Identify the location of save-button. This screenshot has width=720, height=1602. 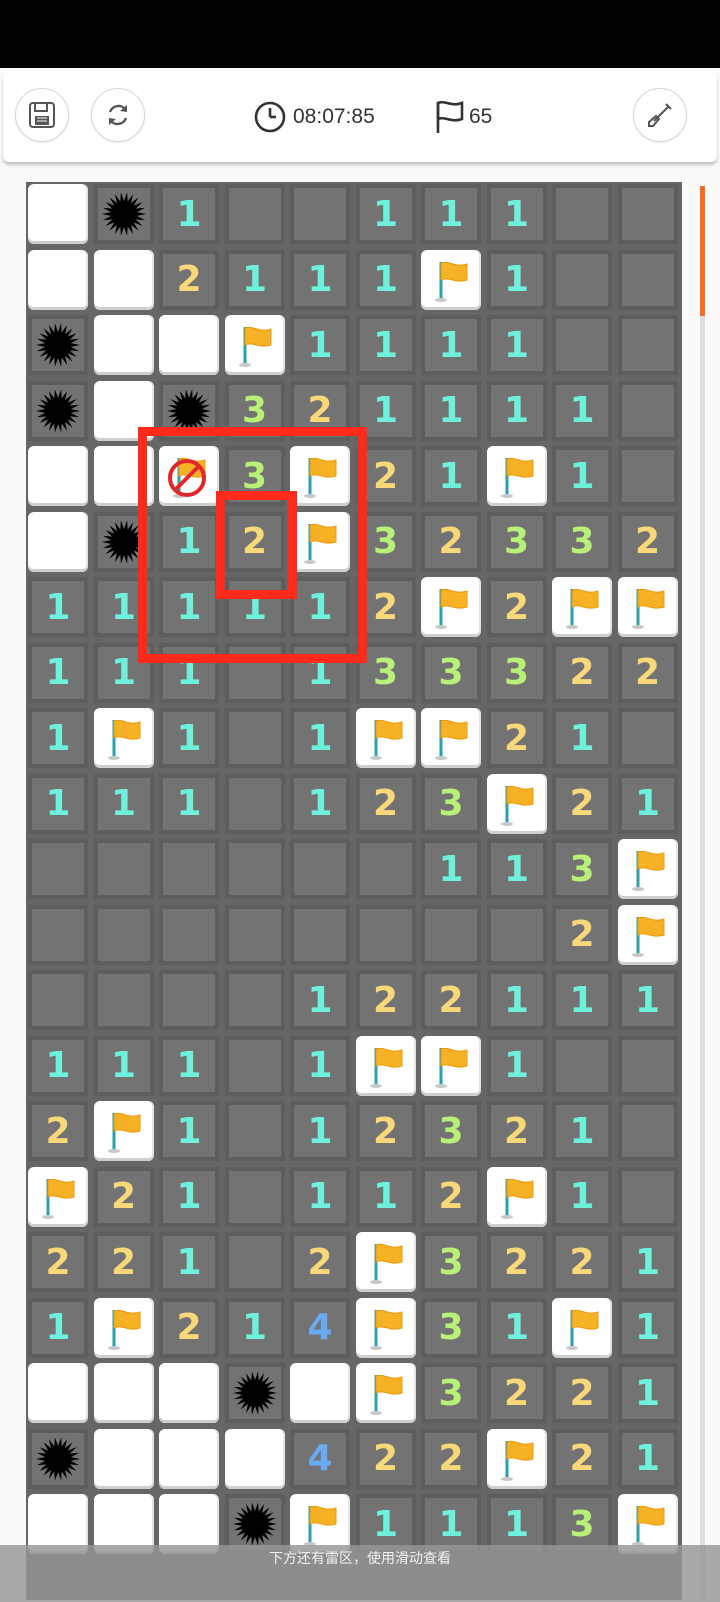
(42, 115).